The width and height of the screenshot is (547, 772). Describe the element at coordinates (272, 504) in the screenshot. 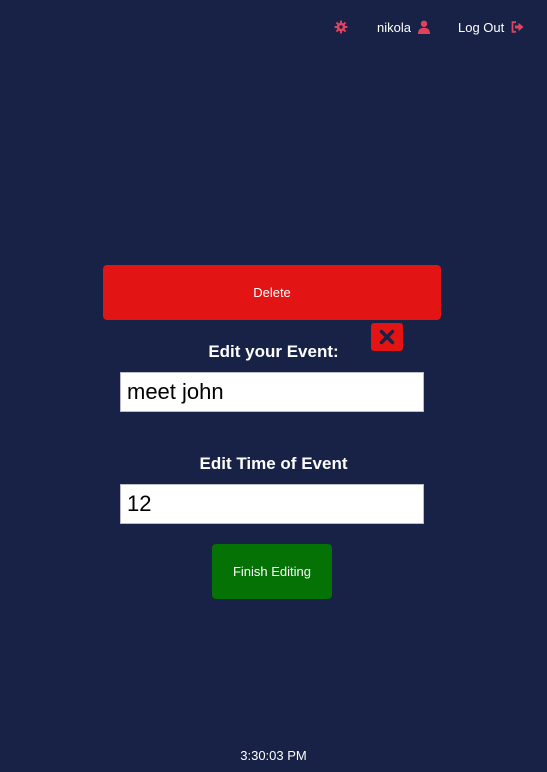

I see `event-time-input` at that location.